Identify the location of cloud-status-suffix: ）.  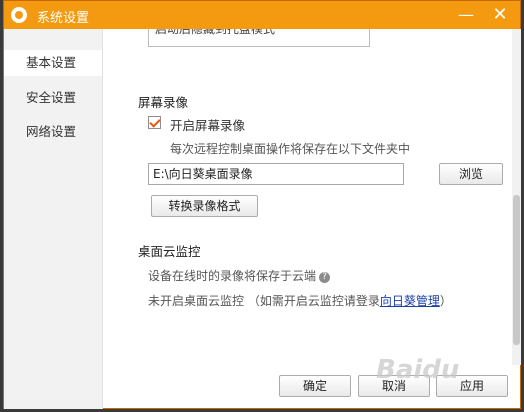
(445, 301).